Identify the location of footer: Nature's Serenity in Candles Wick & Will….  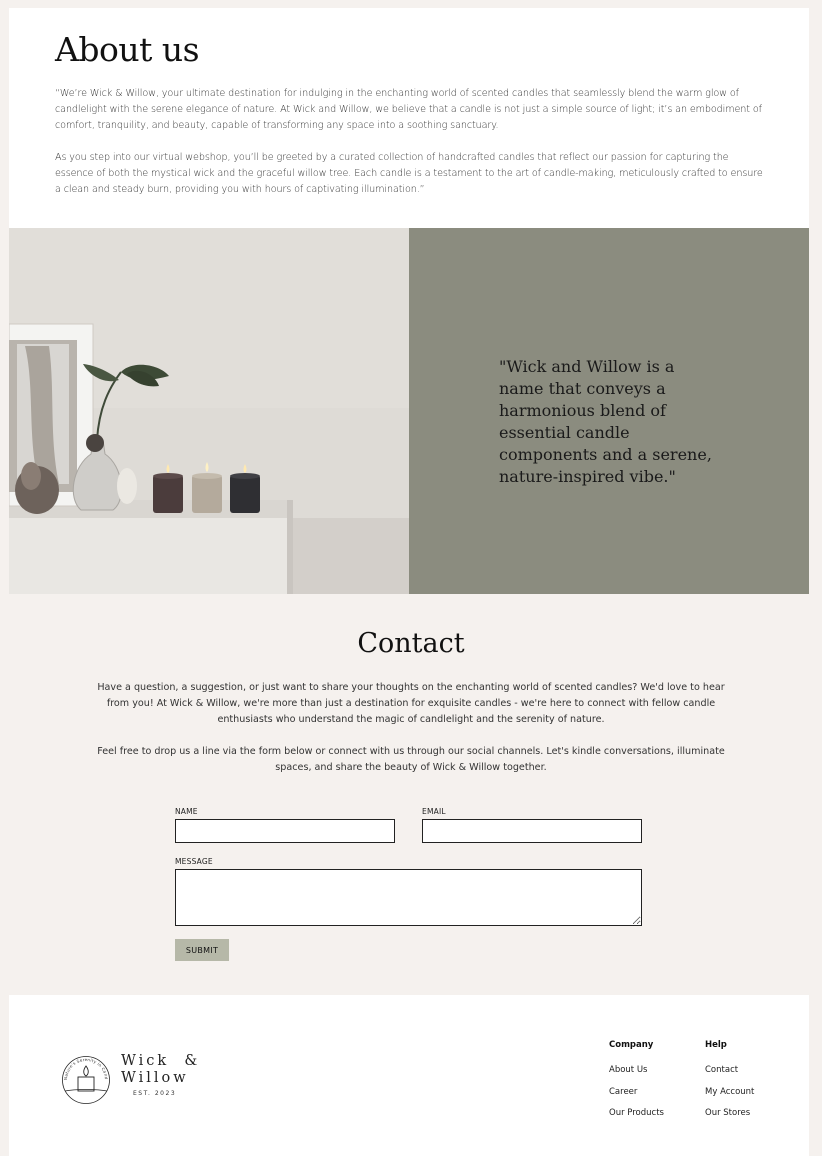
(409, 1075).